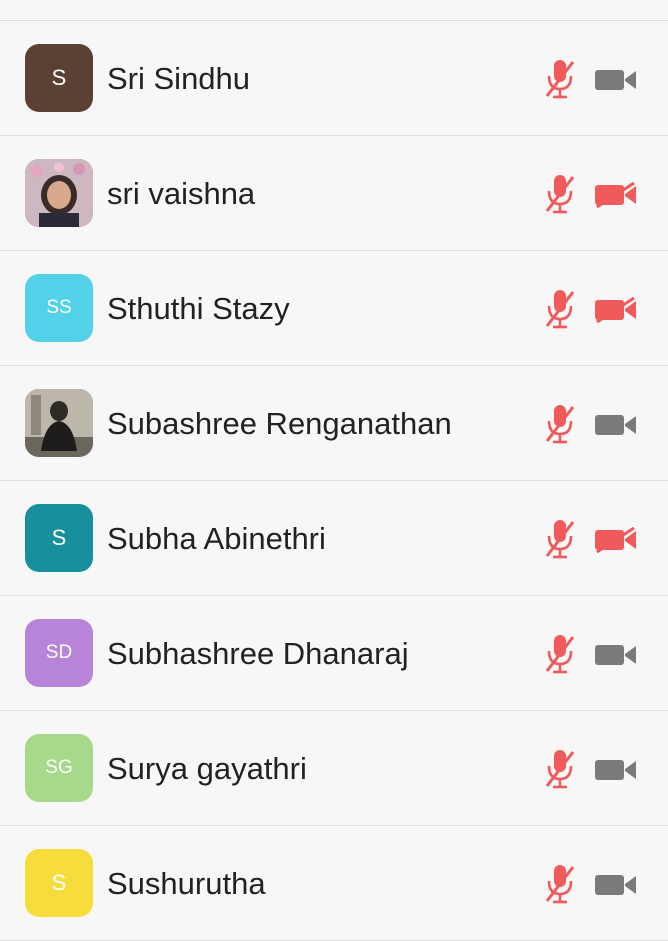 Image resolution: width=668 pixels, height=941 pixels. I want to click on avatar: SS, so click(59, 308).